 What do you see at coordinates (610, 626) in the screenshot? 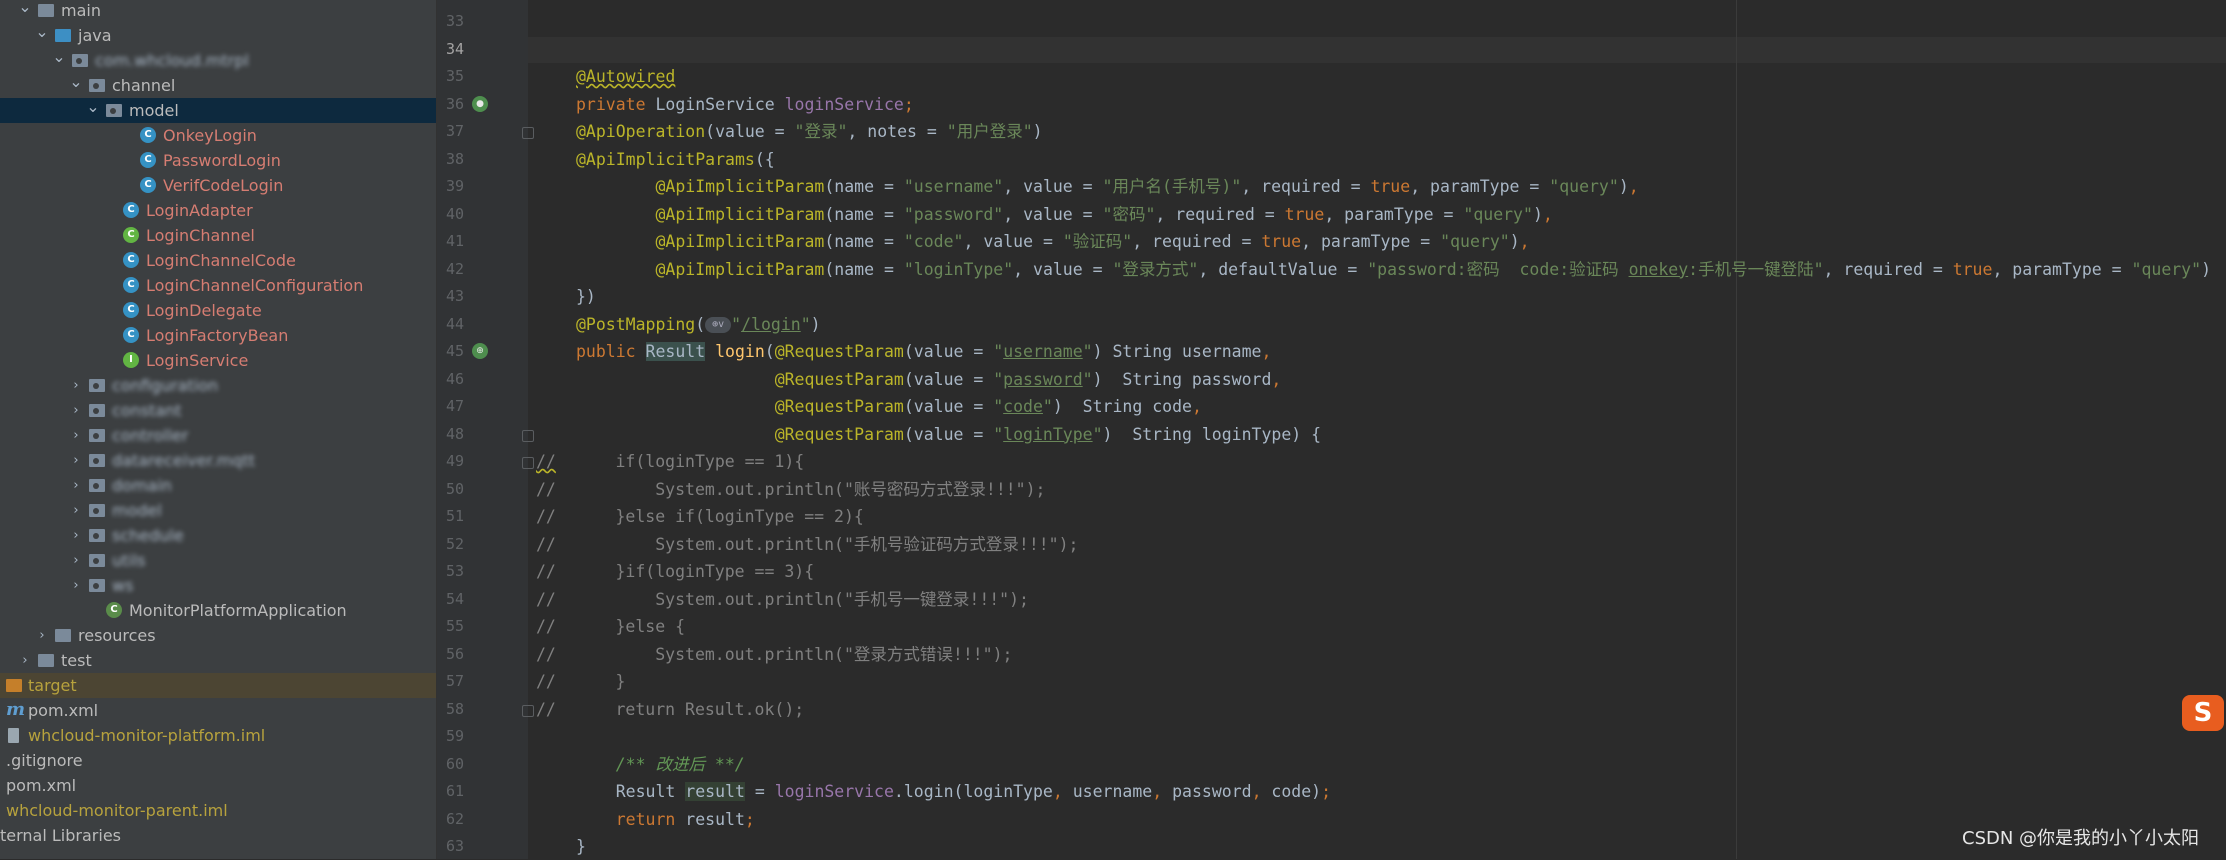
I see `code-line: // }else {` at bounding box center [610, 626].